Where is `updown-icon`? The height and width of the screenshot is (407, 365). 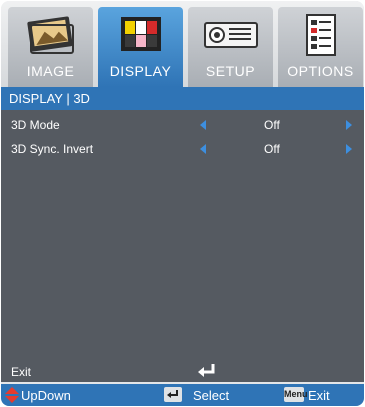 updown-icon is located at coordinates (12, 395).